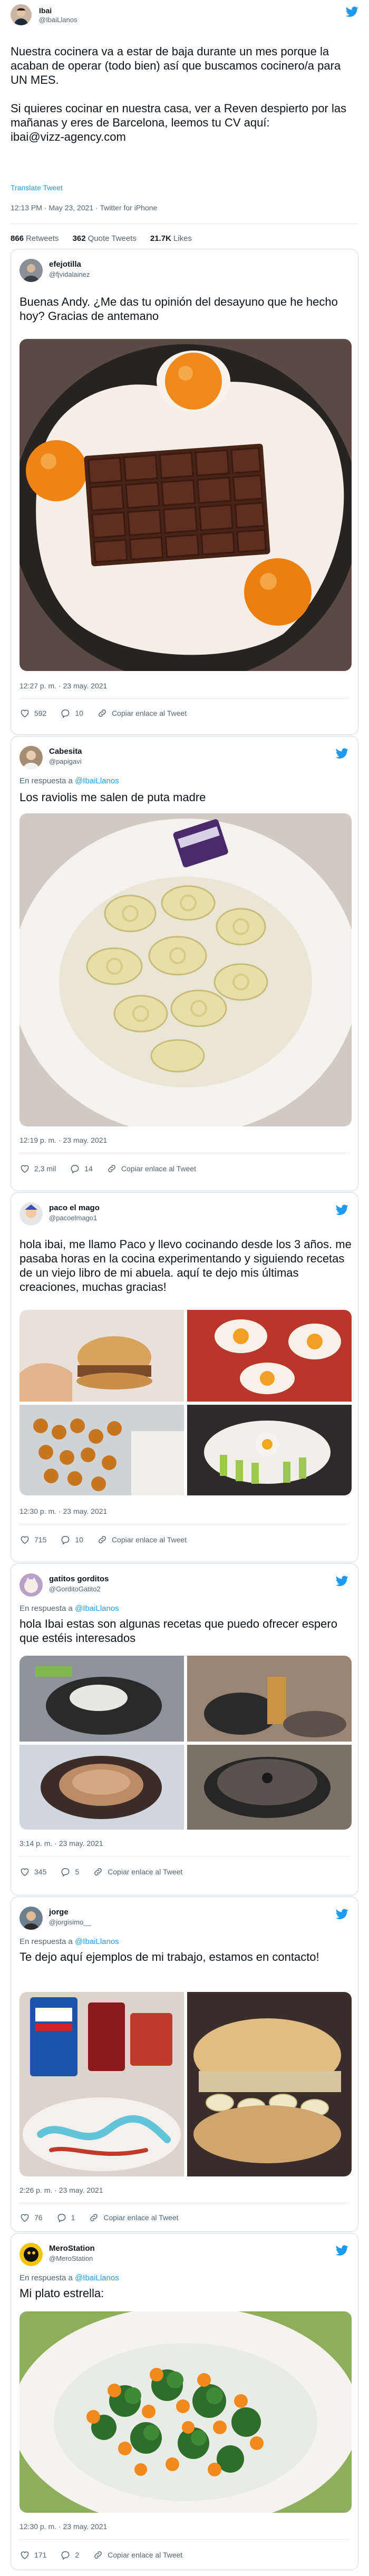 This screenshot has width=369, height=2576. I want to click on tweet-actions: 171 2 Copiar enlace al Tweet, so click(108, 2555).